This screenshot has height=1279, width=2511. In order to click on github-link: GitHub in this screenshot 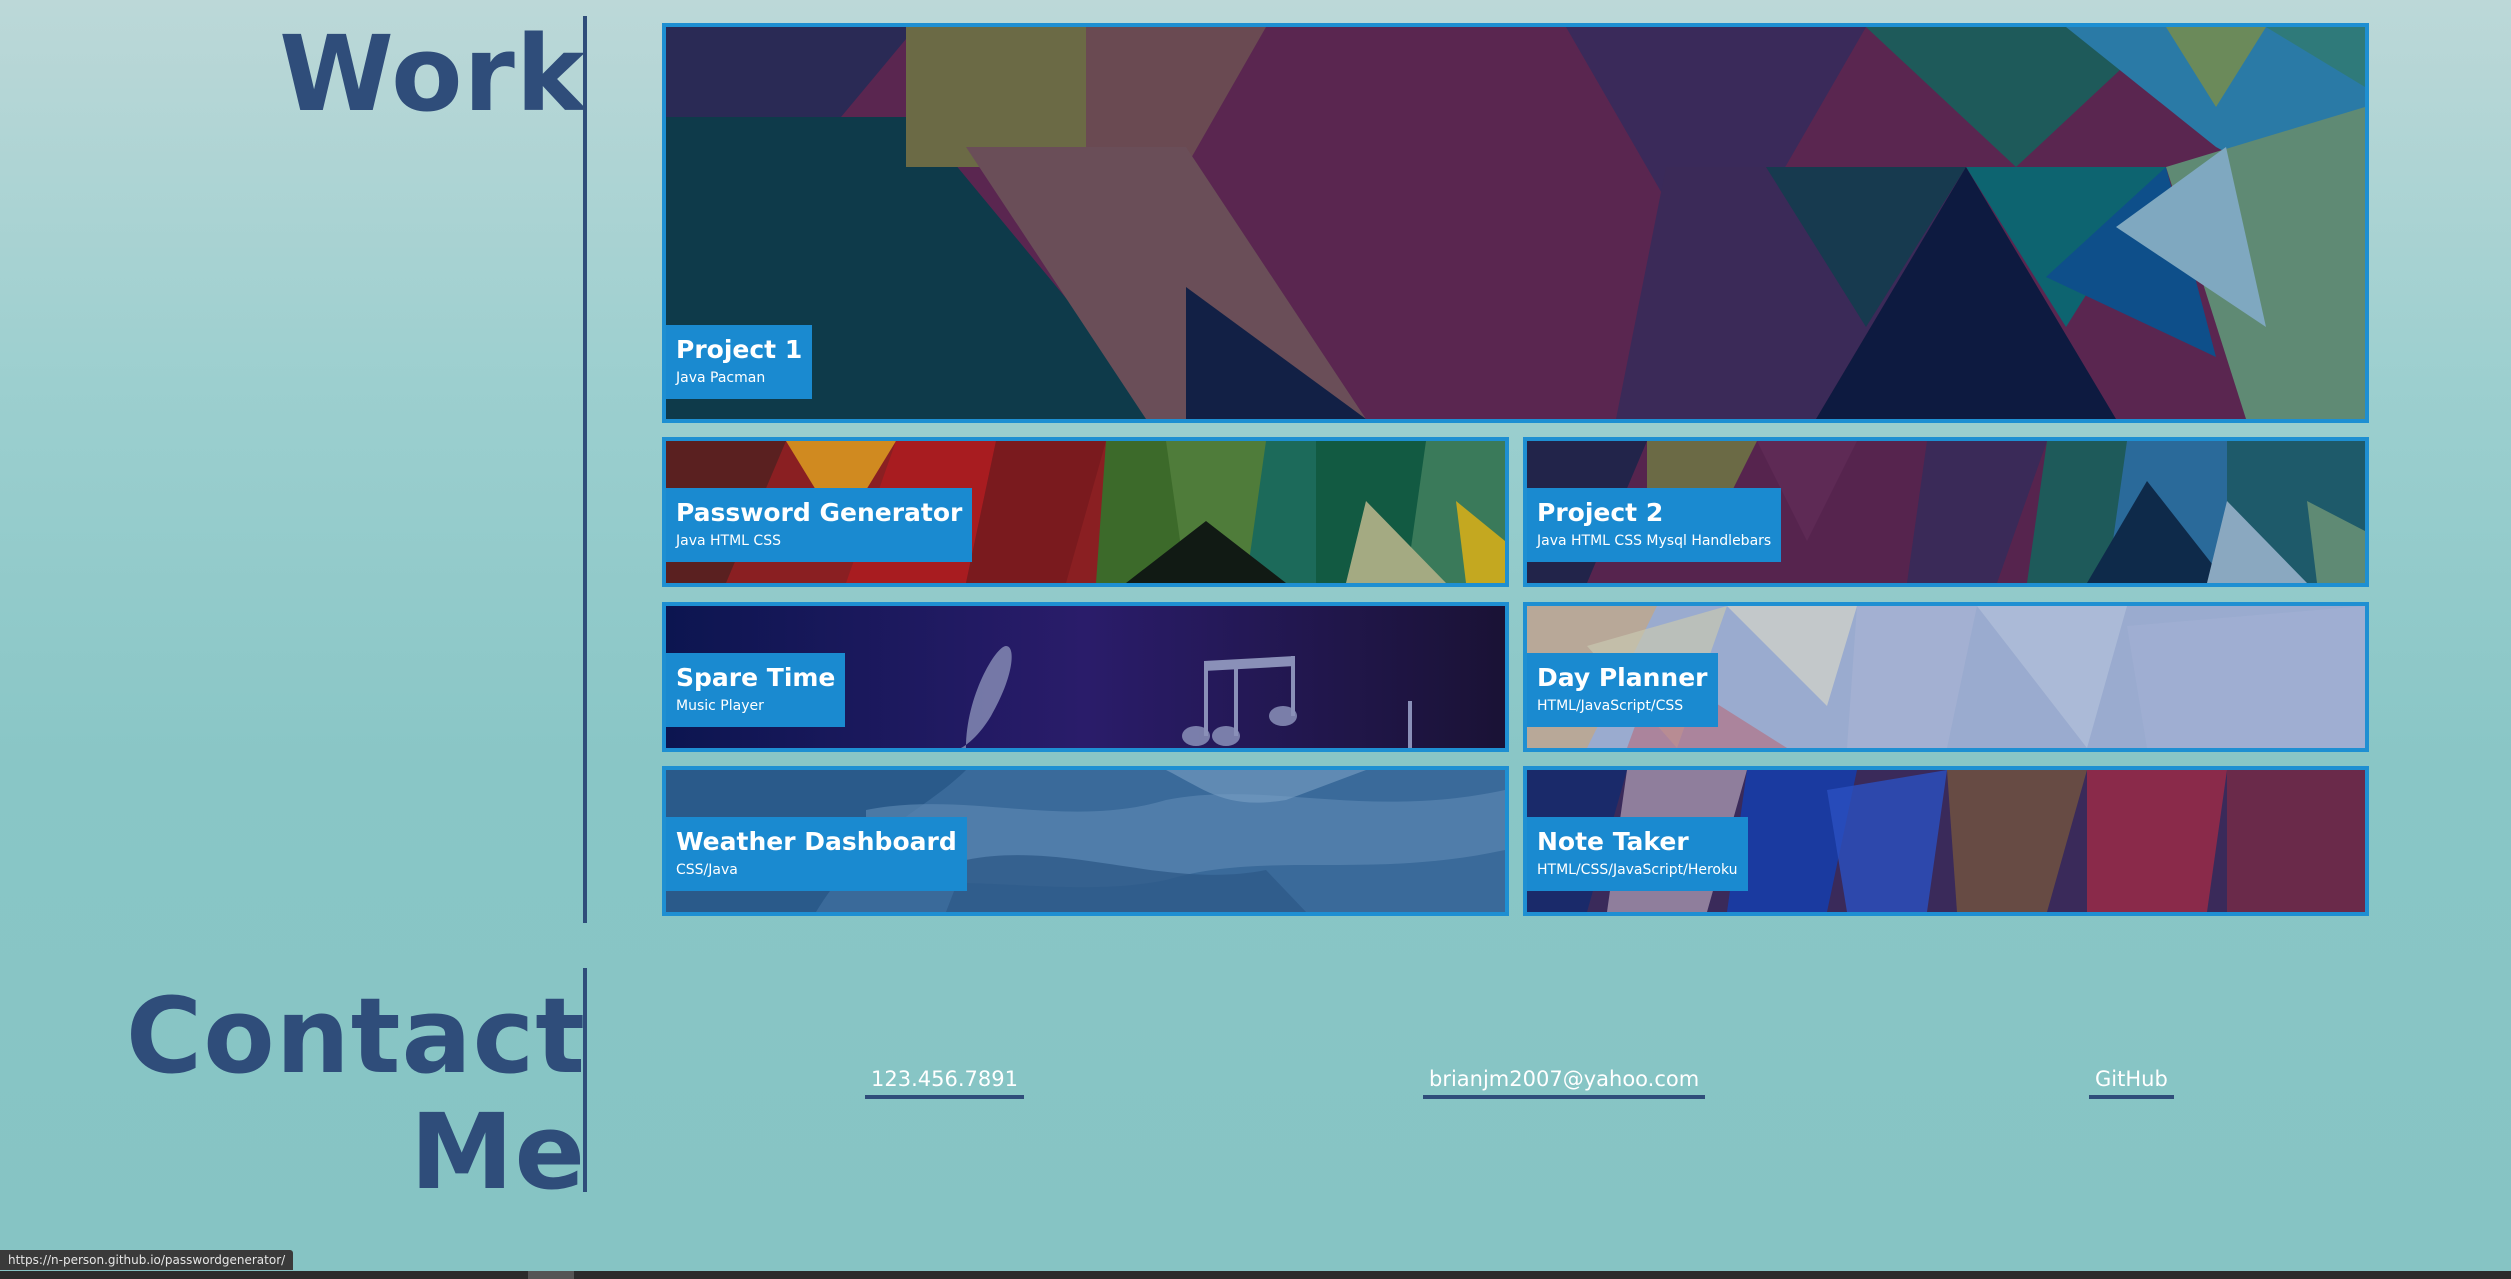, I will do `click(2131, 1083)`.